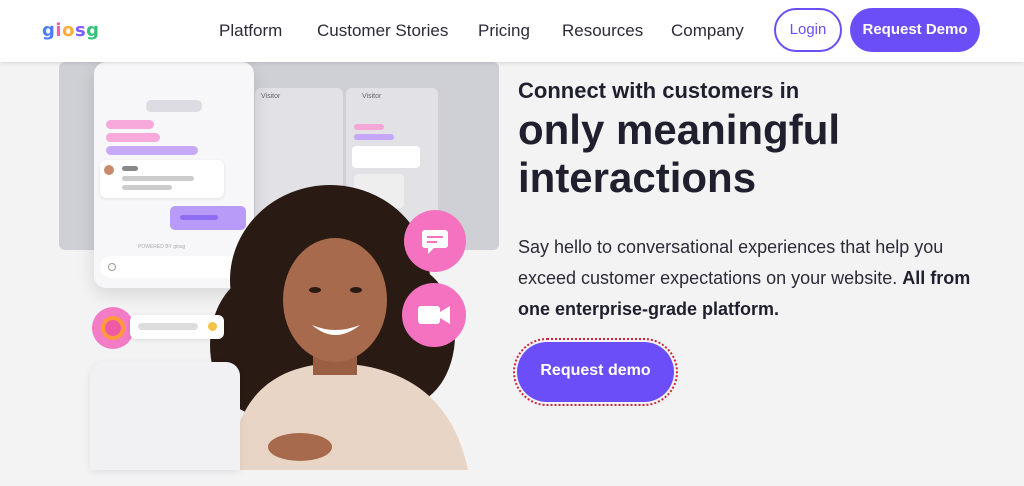 The image size is (1024, 486). What do you see at coordinates (162, 247) in the screenshot?
I see `powered-by-label: POWERED BY giosg` at bounding box center [162, 247].